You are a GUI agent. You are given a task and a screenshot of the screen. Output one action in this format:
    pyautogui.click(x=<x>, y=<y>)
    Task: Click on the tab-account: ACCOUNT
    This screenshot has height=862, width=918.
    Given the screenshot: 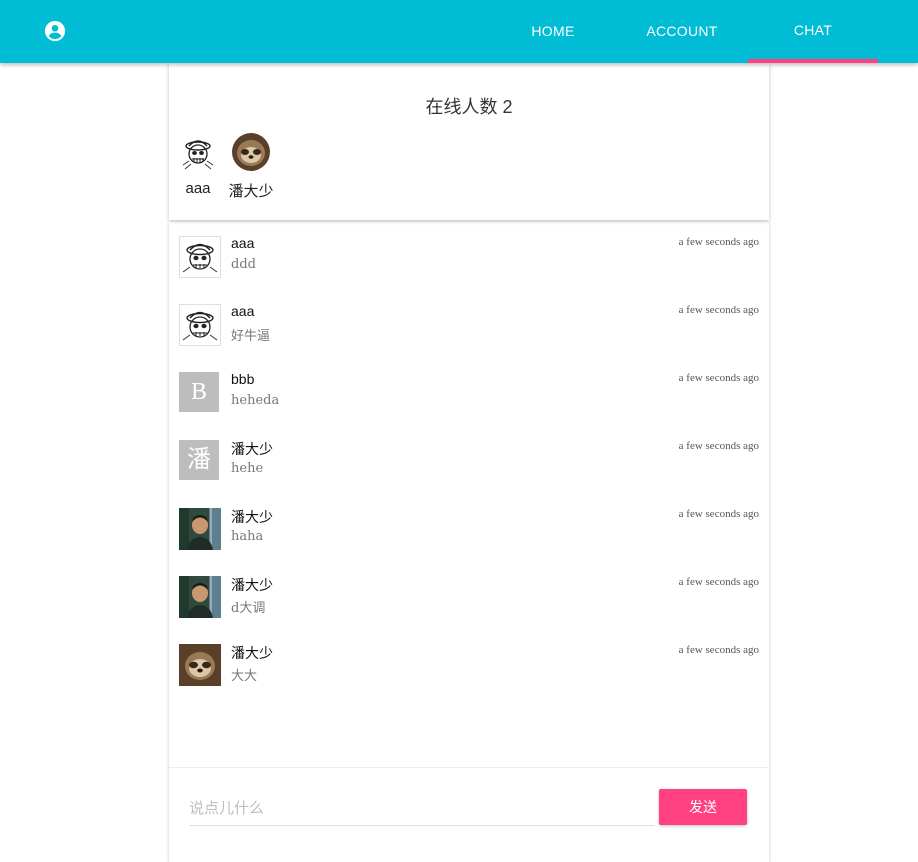 What is the action you would take?
    pyautogui.click(x=682, y=31)
    